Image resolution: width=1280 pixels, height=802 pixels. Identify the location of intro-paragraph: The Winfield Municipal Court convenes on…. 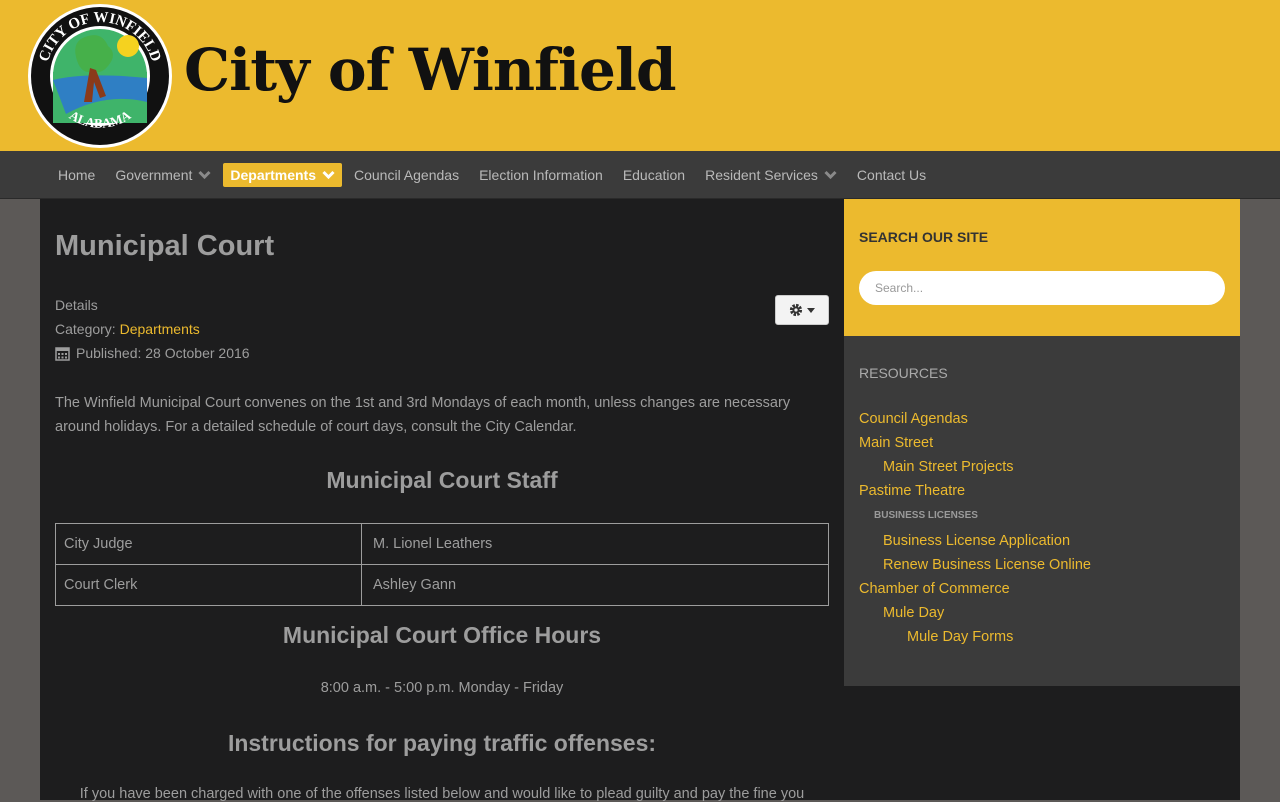
(423, 415).